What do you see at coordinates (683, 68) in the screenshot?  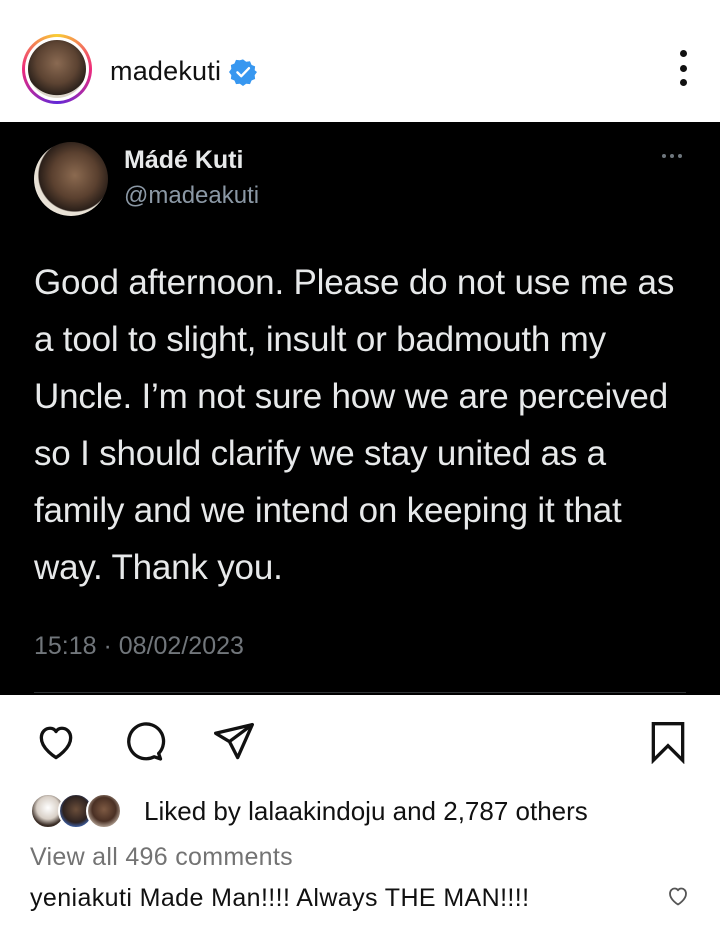 I see `more-options-icon` at bounding box center [683, 68].